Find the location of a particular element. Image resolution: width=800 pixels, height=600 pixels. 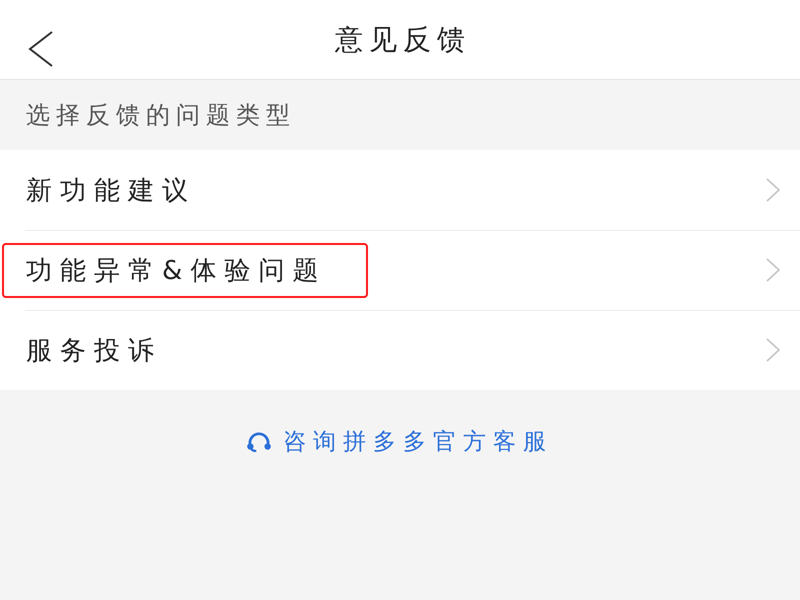

option-item: 新功能建议 is located at coordinates (400, 190).